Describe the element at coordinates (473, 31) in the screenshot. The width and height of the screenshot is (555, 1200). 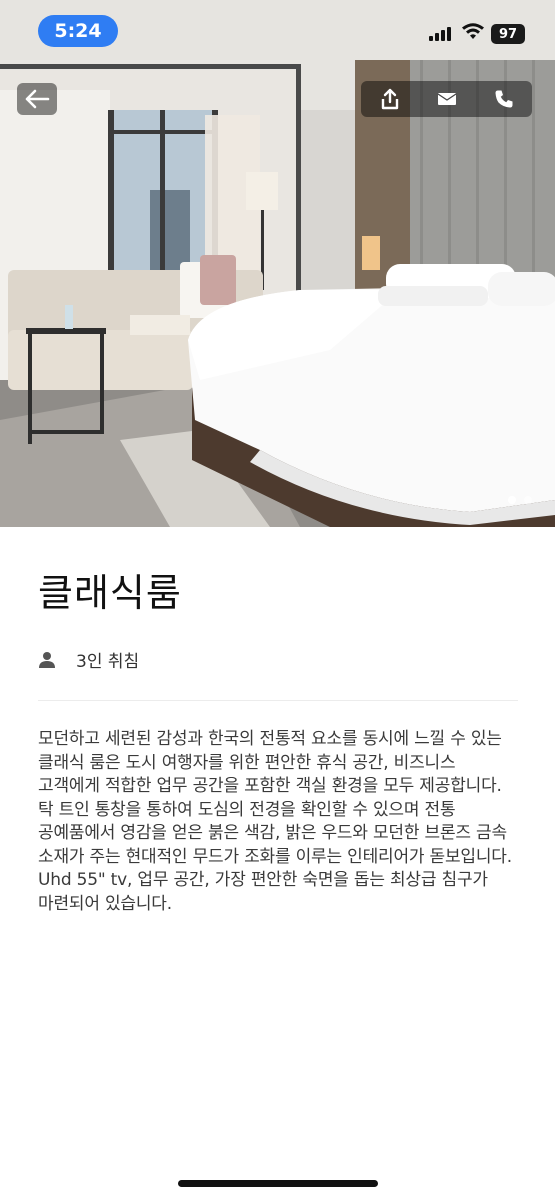
I see `wifi-icon` at that location.